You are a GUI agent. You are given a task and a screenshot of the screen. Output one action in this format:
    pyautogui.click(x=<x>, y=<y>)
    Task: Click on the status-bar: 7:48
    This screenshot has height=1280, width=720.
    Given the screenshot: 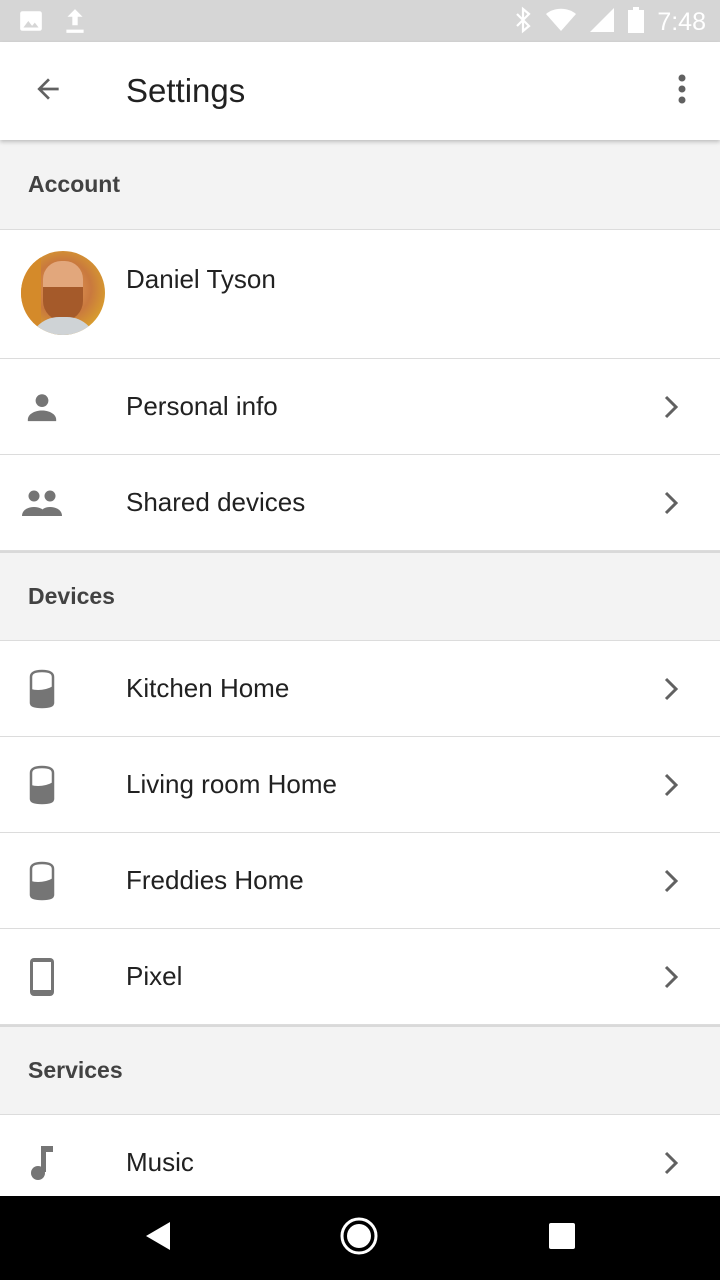 What is the action you would take?
    pyautogui.click(x=360, y=21)
    